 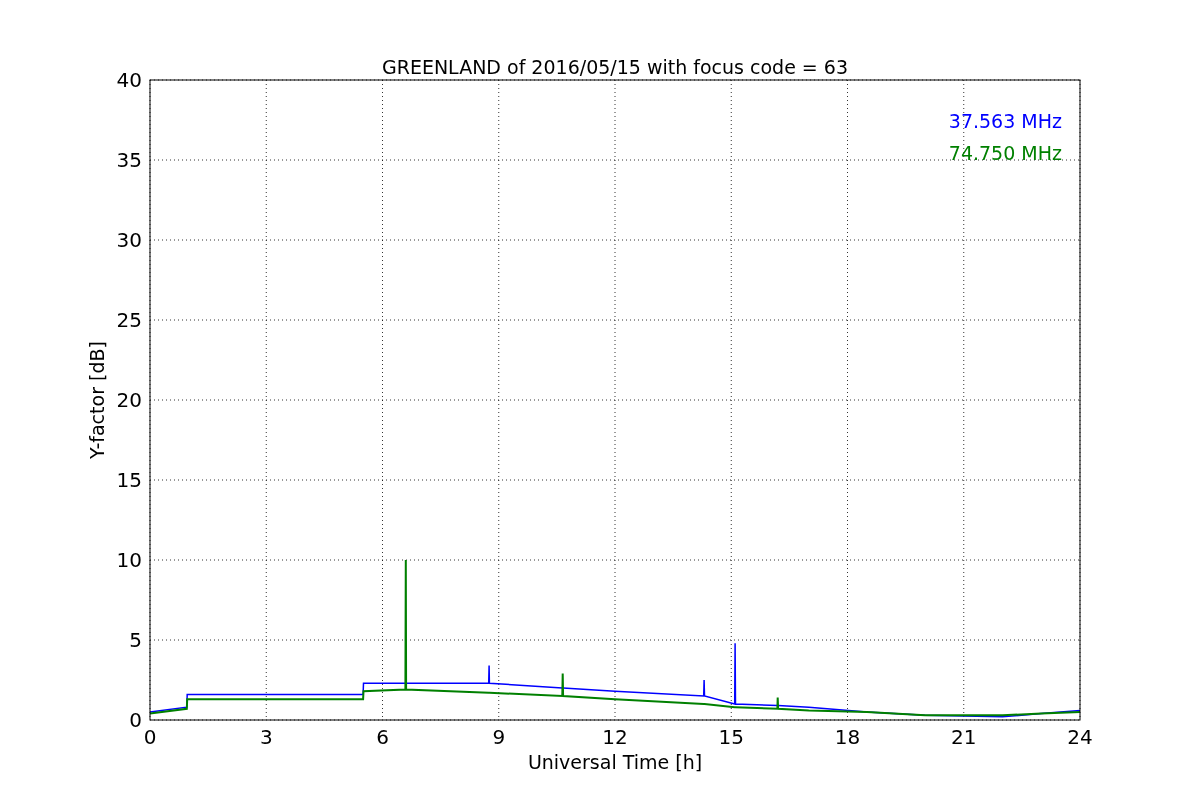 I want to click on x-tick-label: 0, so click(x=150, y=737).